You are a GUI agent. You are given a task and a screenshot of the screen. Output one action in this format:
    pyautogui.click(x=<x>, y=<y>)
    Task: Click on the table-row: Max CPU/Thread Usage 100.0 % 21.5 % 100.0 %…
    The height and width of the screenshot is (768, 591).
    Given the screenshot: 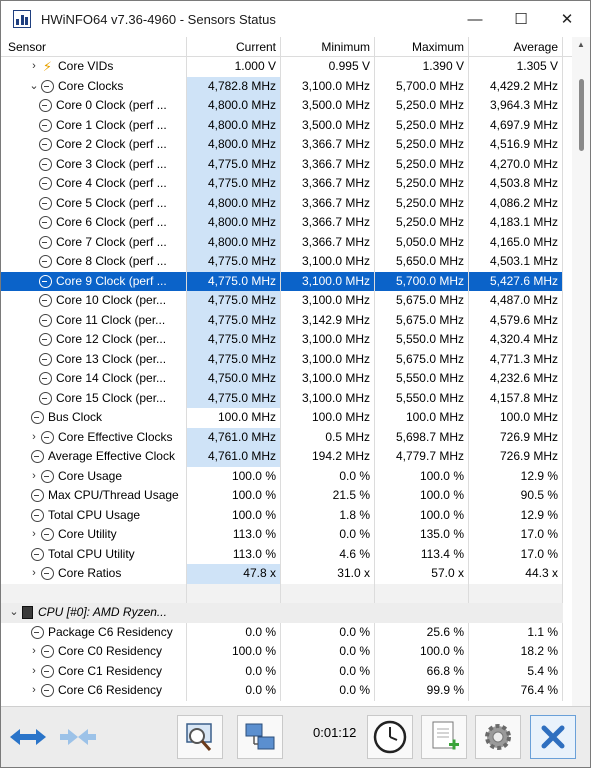 What is the action you would take?
    pyautogui.click(x=286, y=496)
    